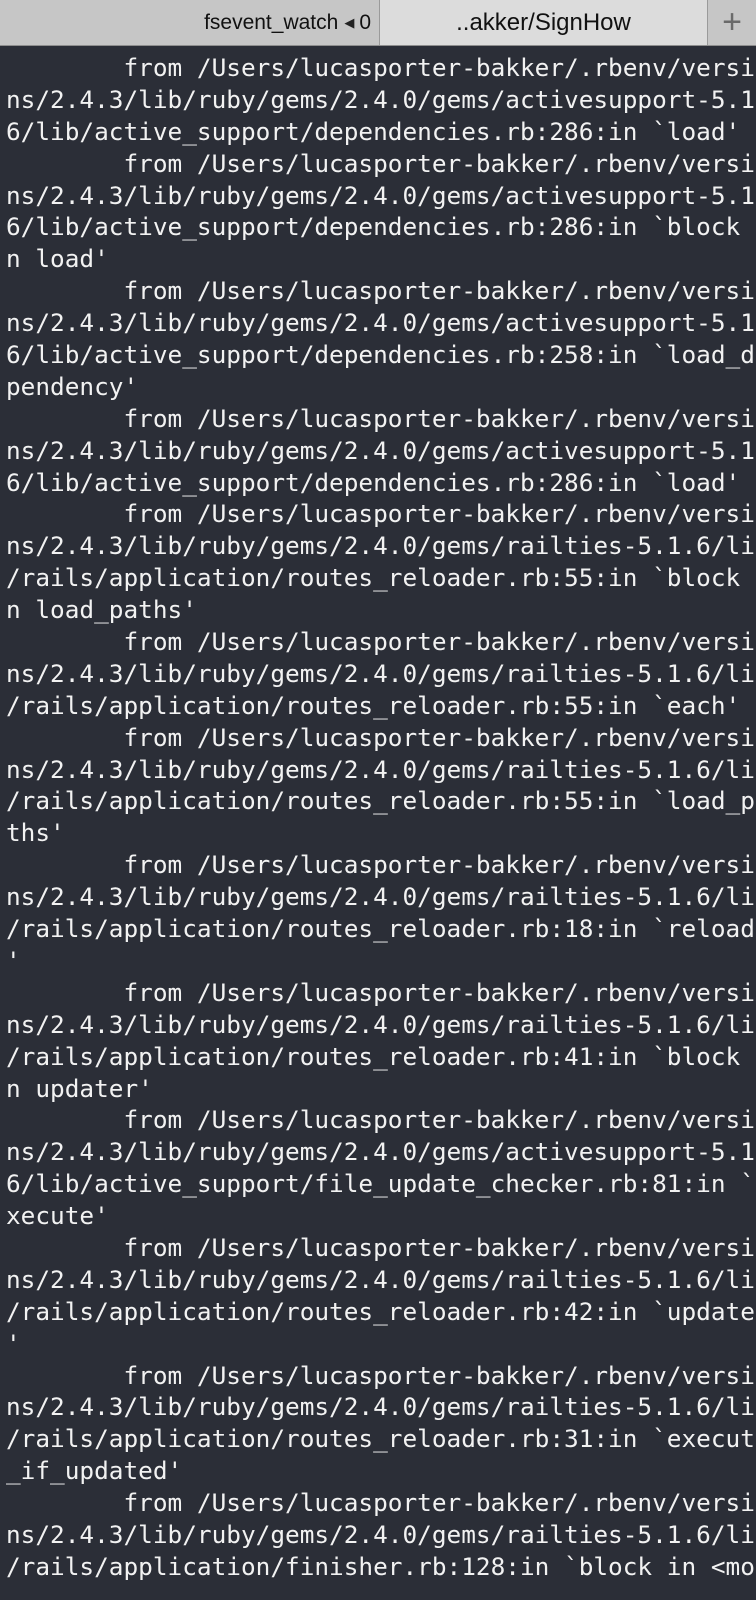 The image size is (756, 1600). What do you see at coordinates (349, 22) in the screenshot?
I see `activity-indicator-icon: ◀` at bounding box center [349, 22].